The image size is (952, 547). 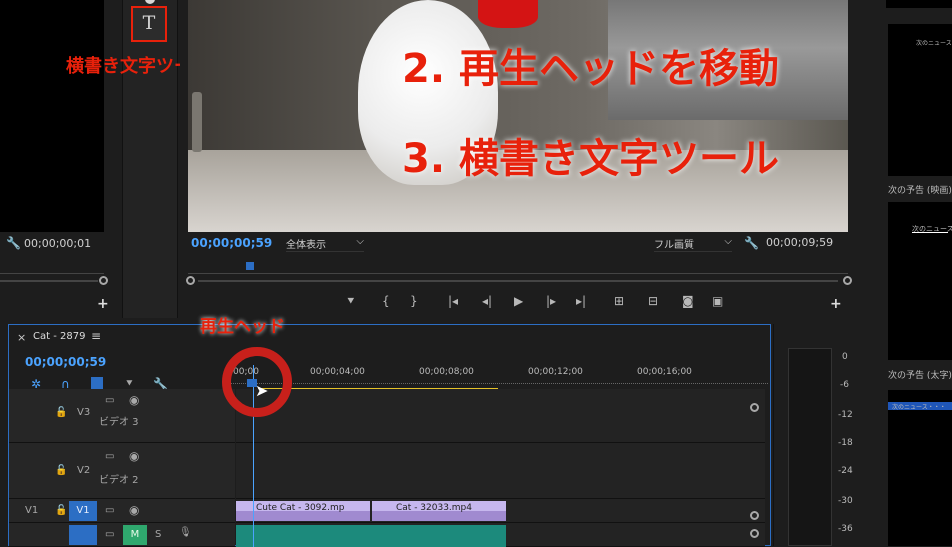 What do you see at coordinates (453, 301) in the screenshot?
I see `go-to-in-icon: |◂` at bounding box center [453, 301].